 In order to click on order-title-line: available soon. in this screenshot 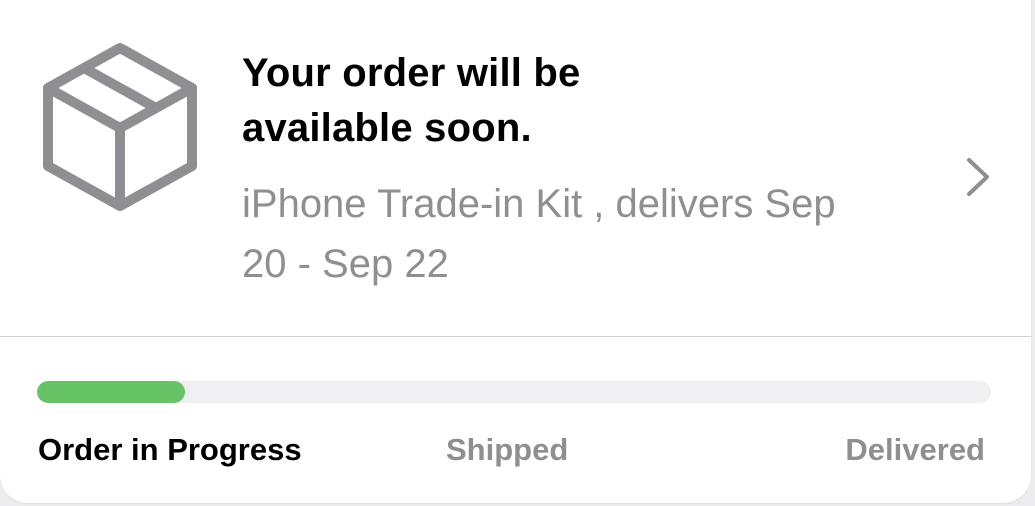, I will do `click(387, 128)`.